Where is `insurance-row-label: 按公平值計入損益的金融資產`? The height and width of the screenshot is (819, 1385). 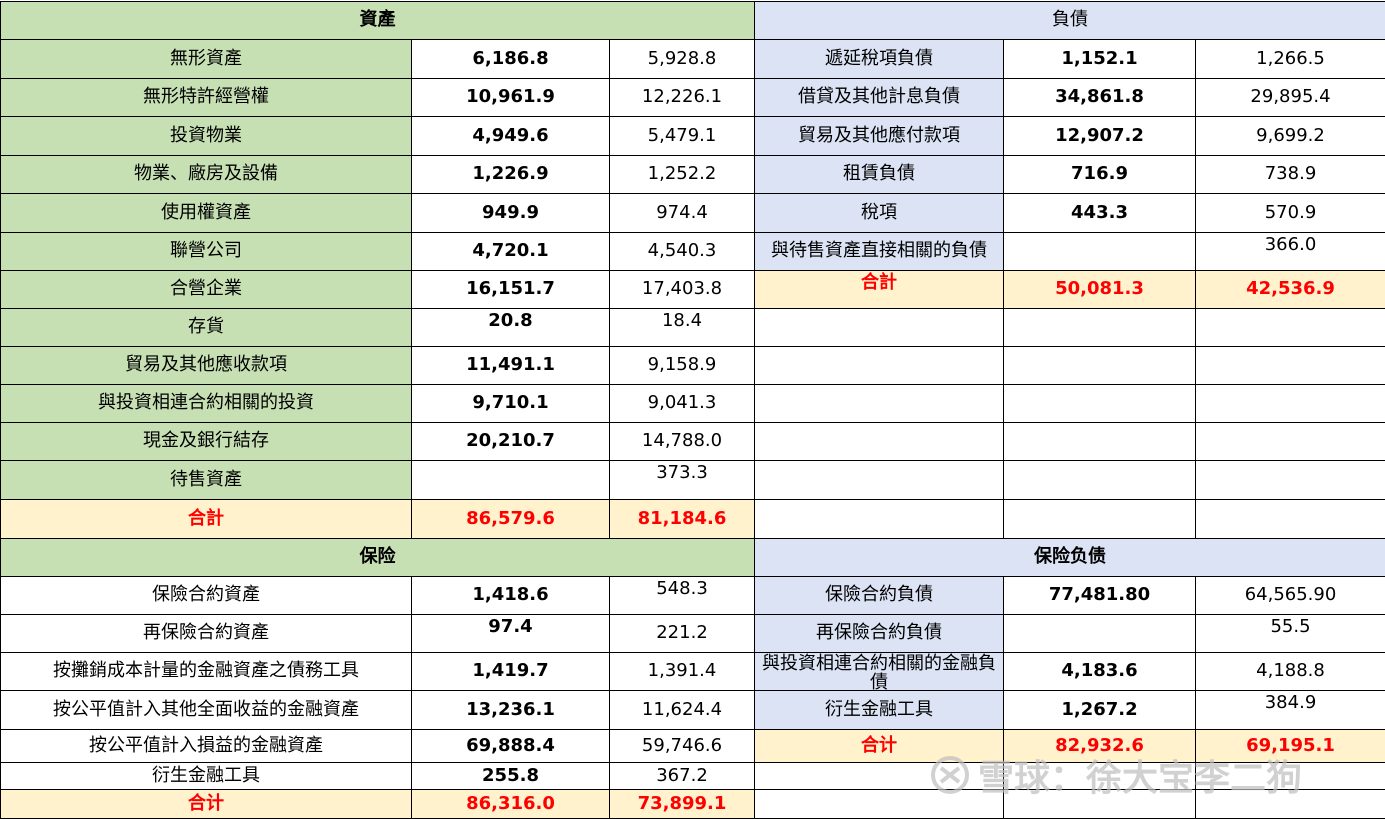
insurance-row-label: 按公平值計入損益的金融資產 is located at coordinates (206, 746).